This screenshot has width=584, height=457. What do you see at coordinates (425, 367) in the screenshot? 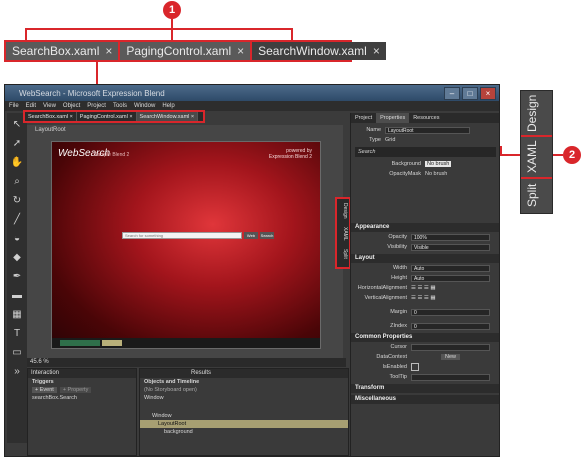
I see `isenabled-row: IsEnabled` at bounding box center [425, 367].